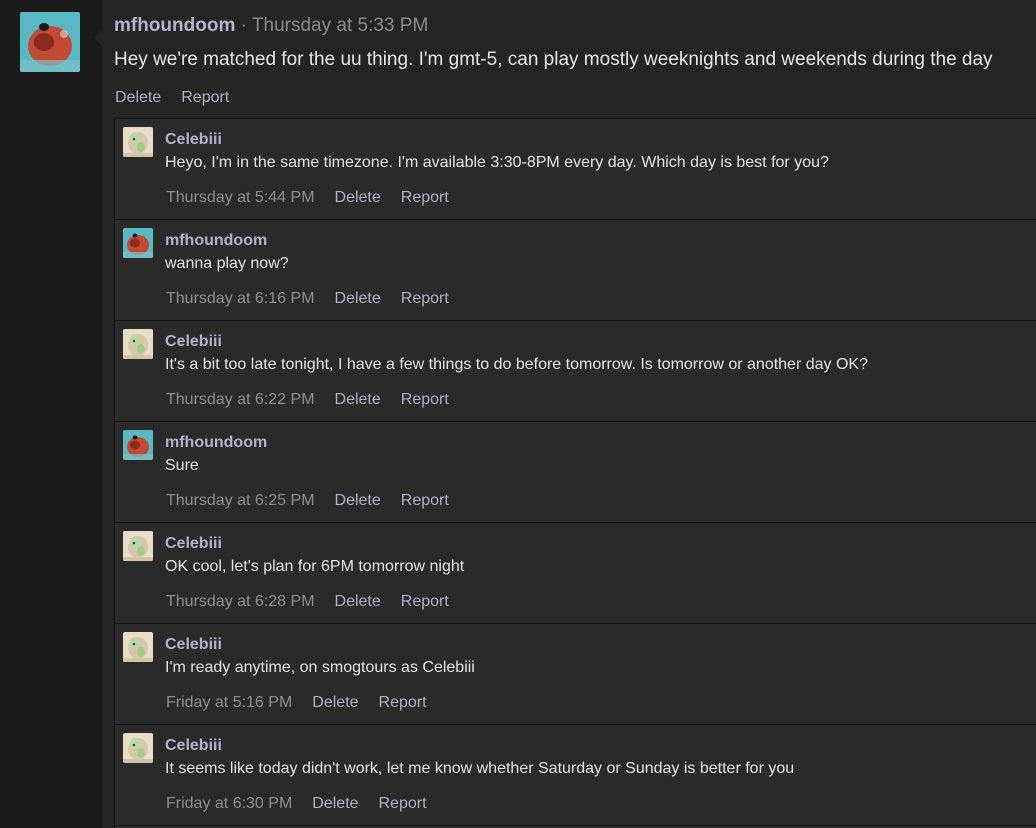 Image resolution: width=1036 pixels, height=828 pixels. I want to click on post-date: Thursday at 5:33 PM, so click(340, 25).